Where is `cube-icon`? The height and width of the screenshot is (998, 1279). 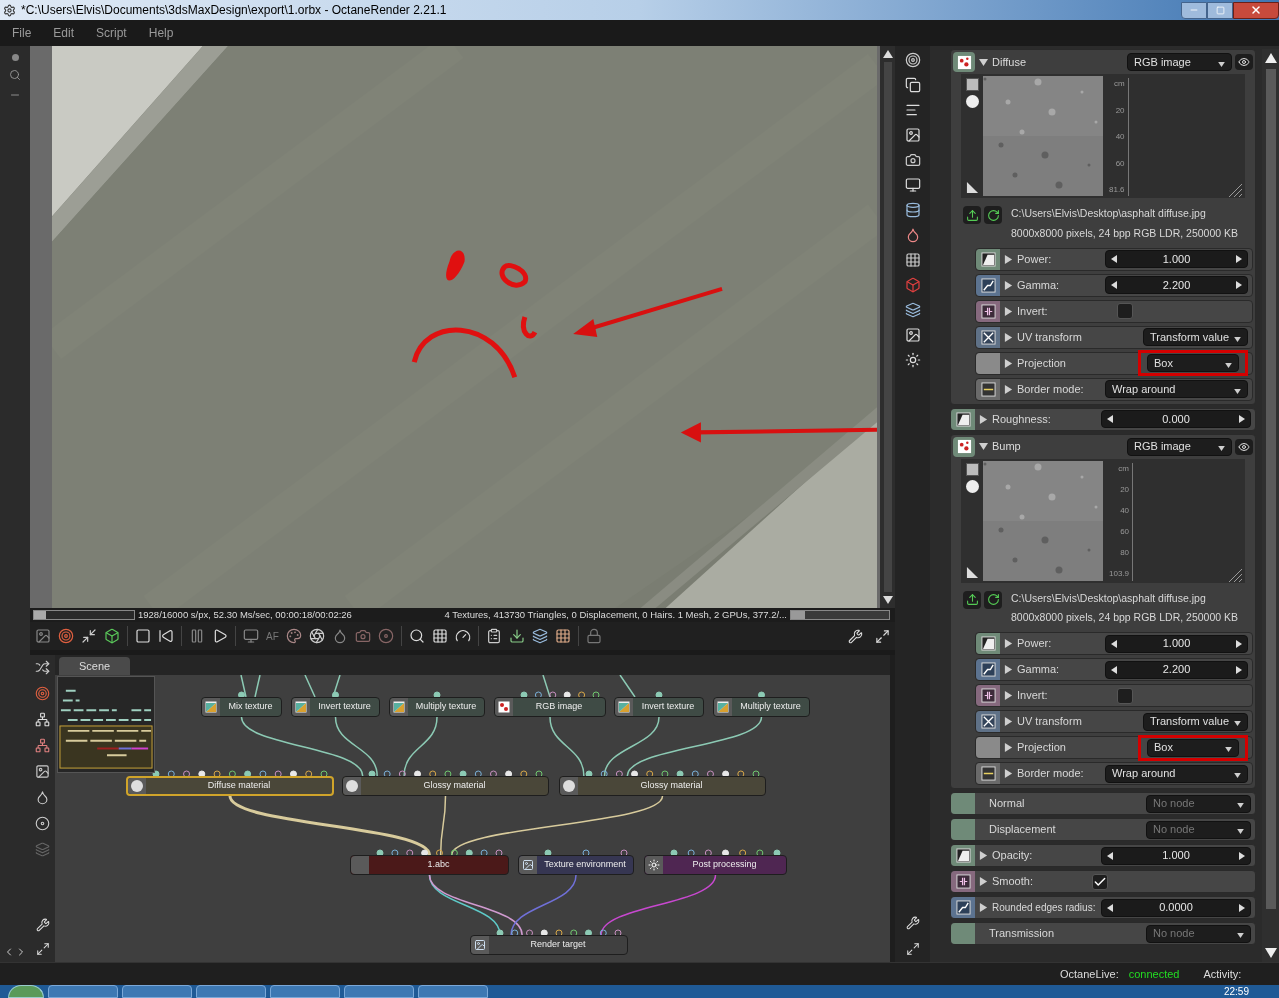 cube-icon is located at coordinates (912, 285).